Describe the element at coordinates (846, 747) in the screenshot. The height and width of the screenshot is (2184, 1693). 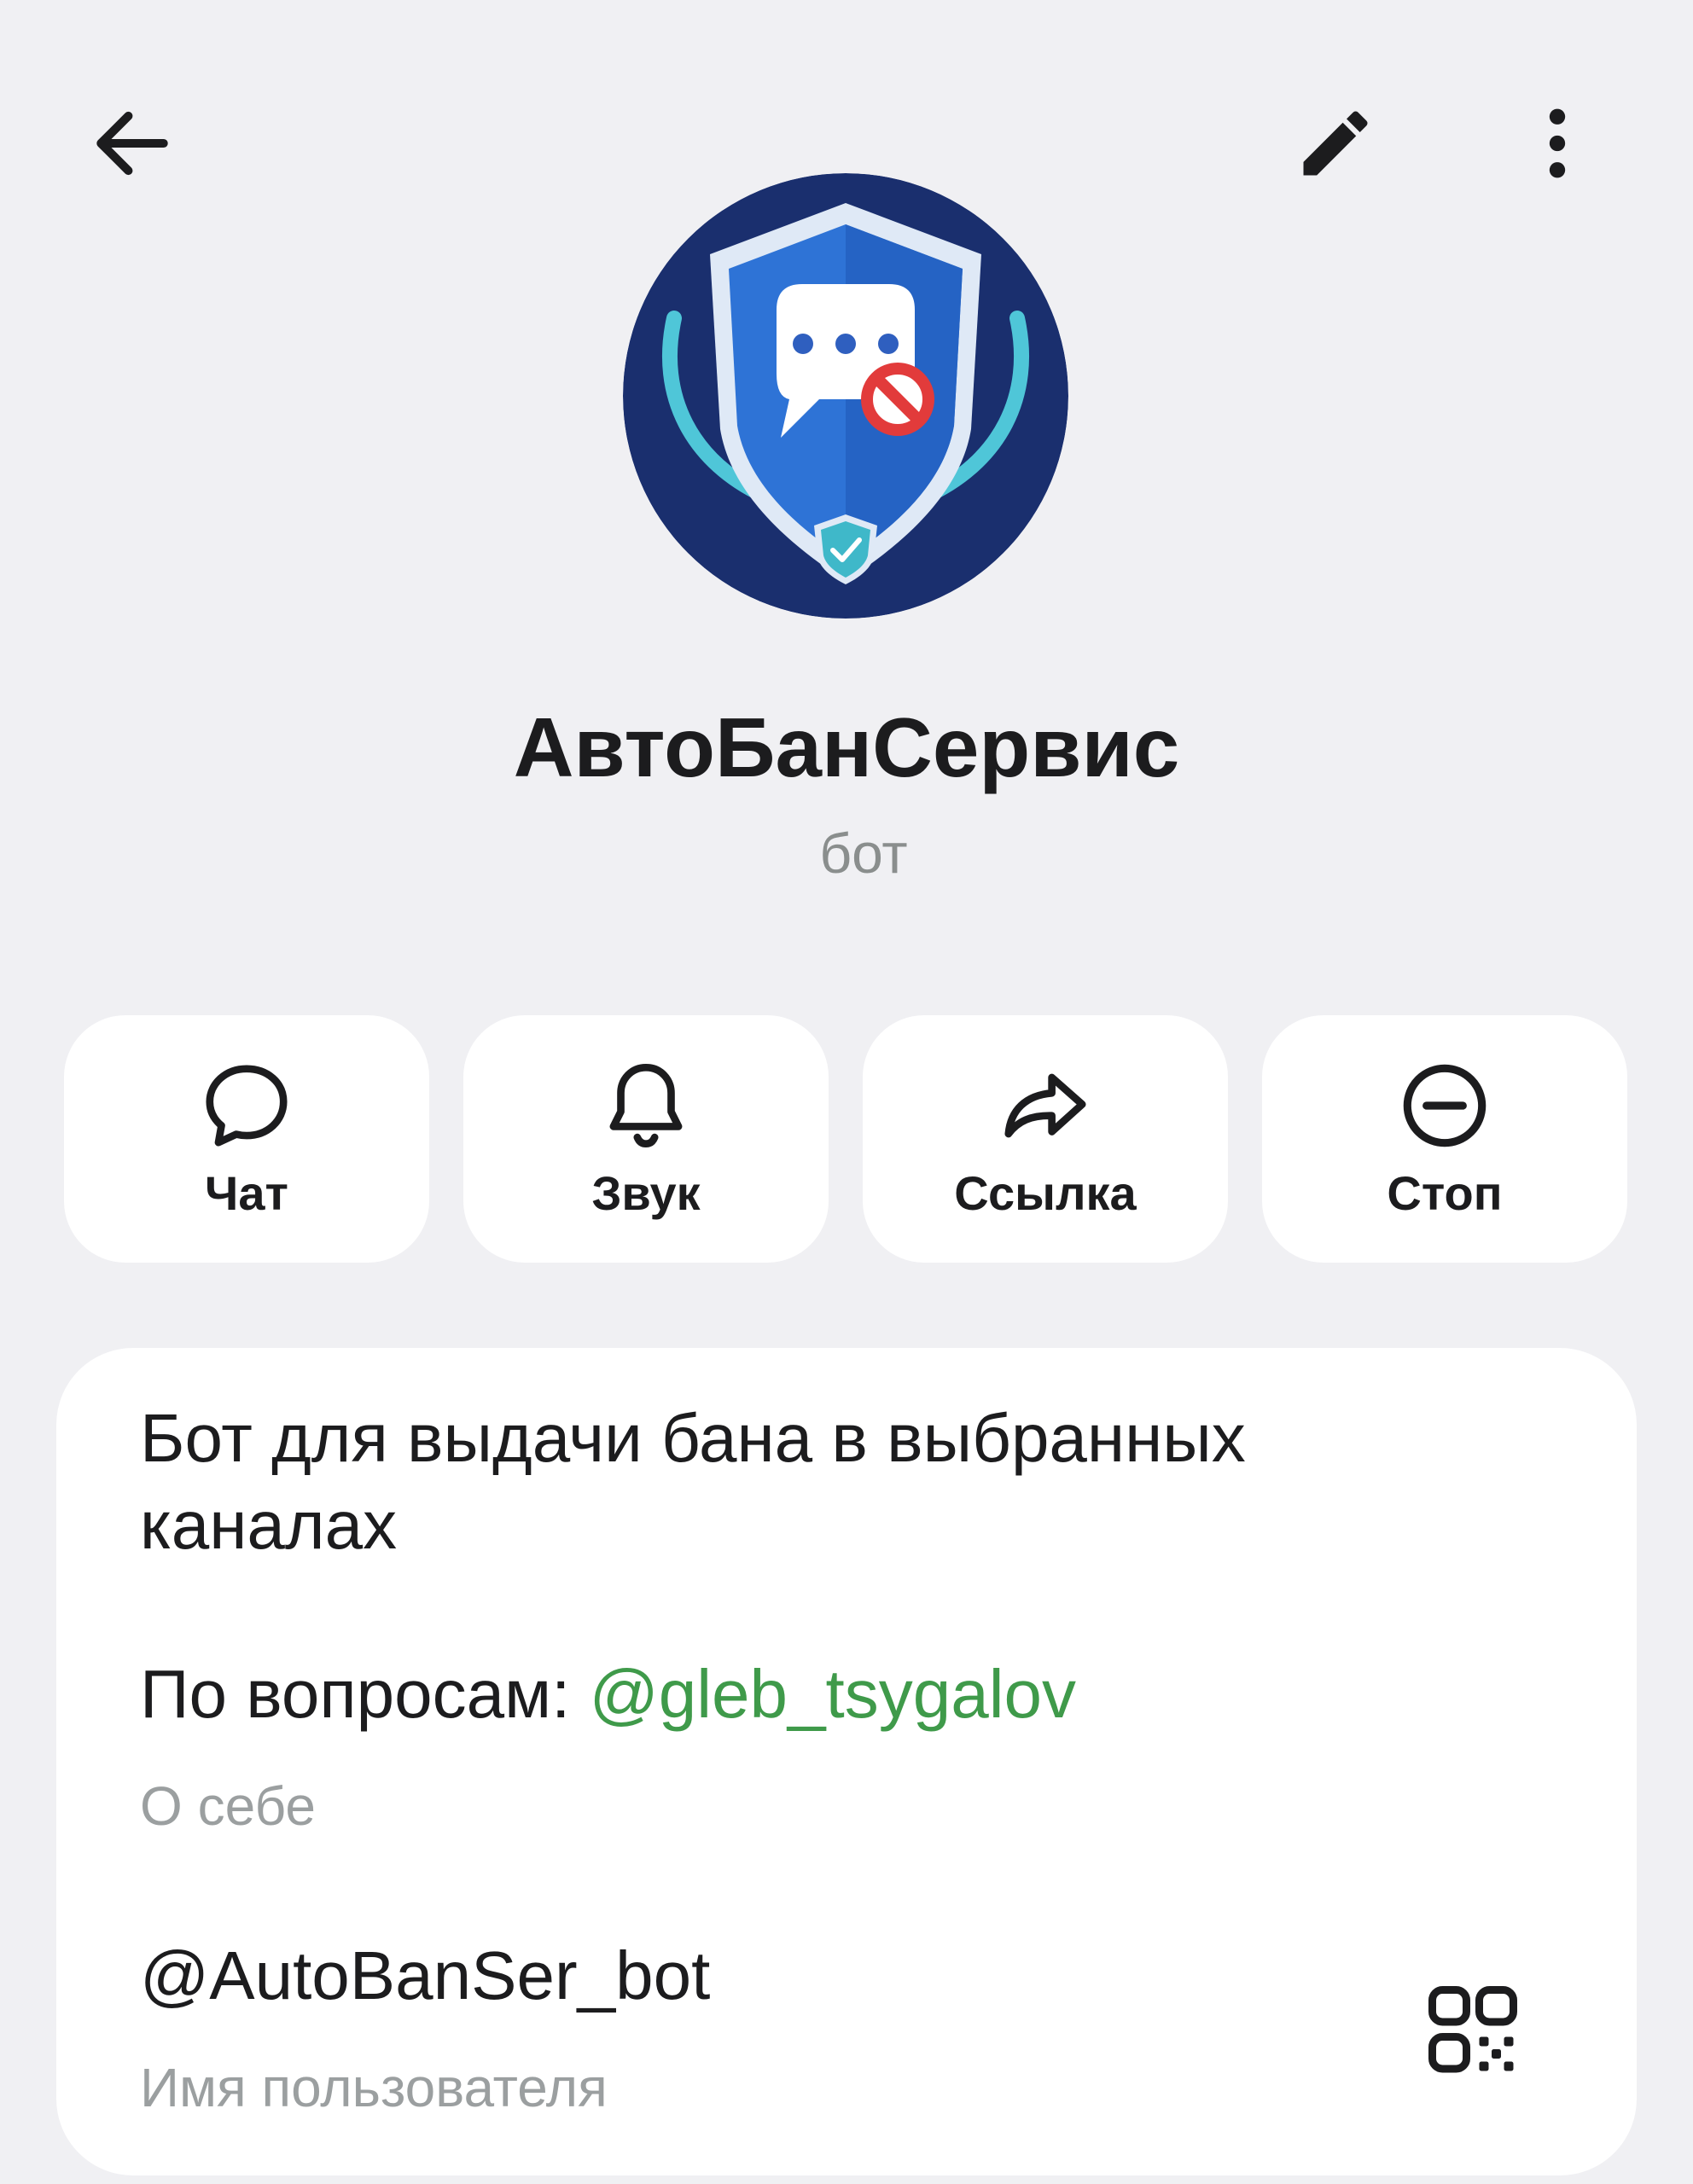
I see `profile-name: АвтоБанСервис` at that location.